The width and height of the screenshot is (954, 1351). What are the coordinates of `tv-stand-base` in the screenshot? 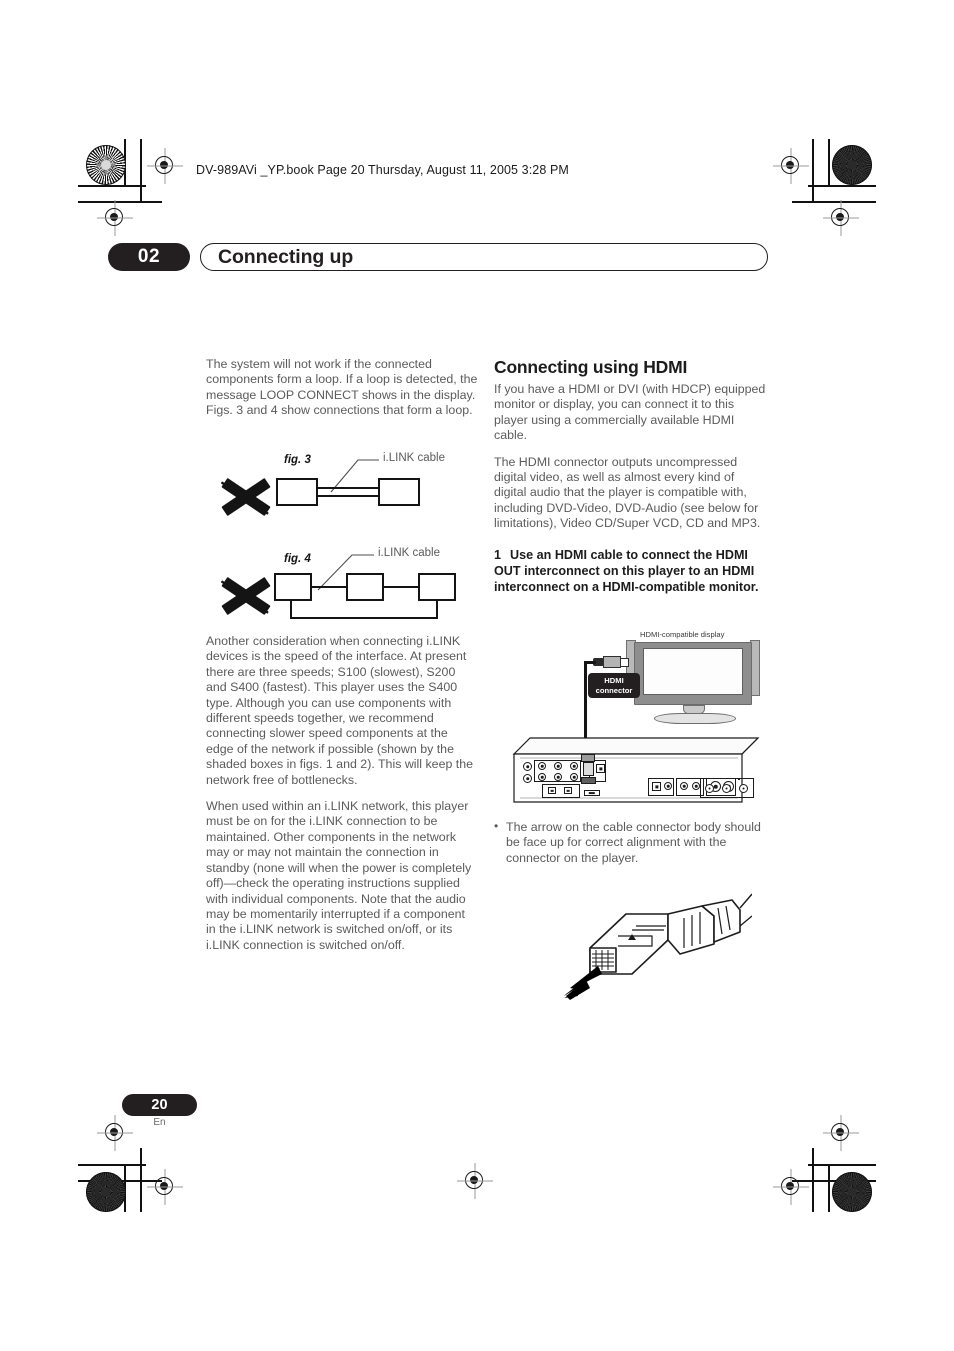 It's located at (695, 718).